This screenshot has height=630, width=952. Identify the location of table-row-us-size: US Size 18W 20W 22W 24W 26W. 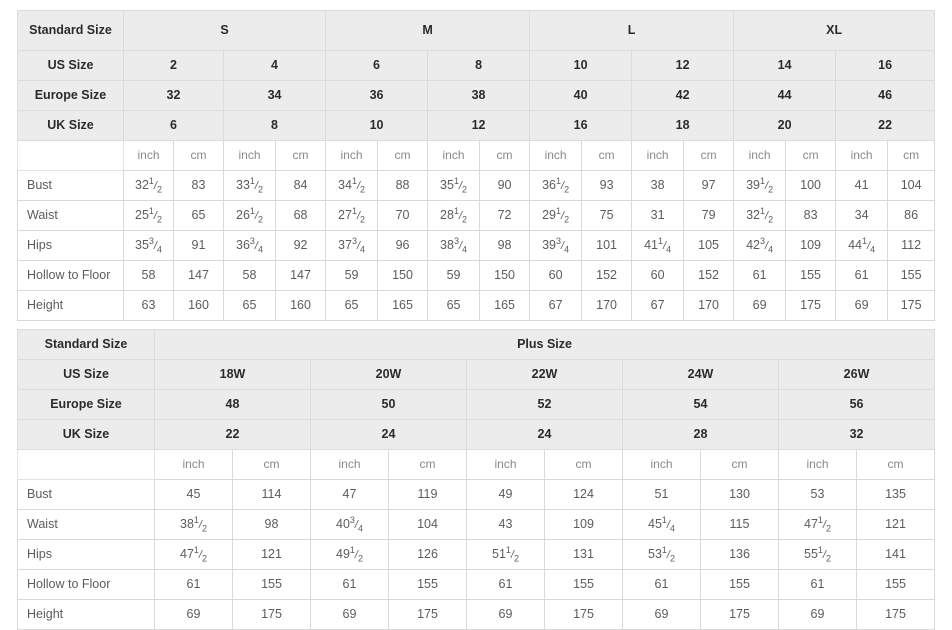
(476, 374).